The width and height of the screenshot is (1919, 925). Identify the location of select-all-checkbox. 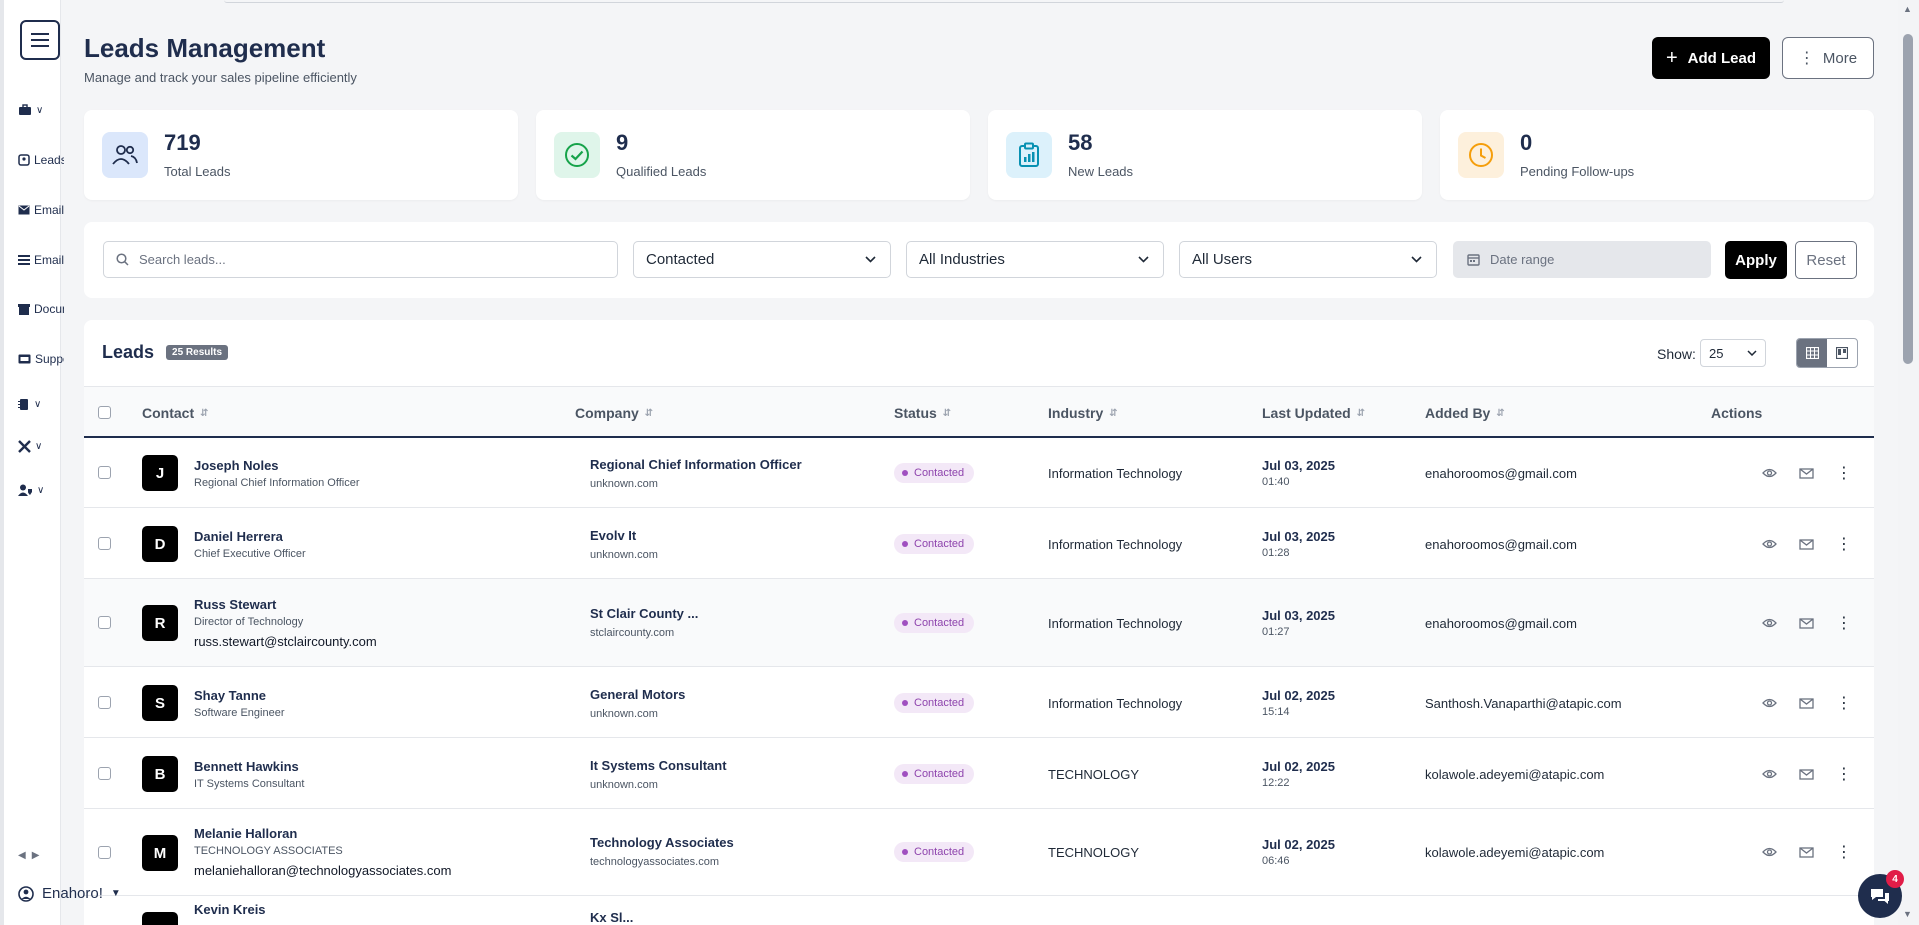
(104, 412).